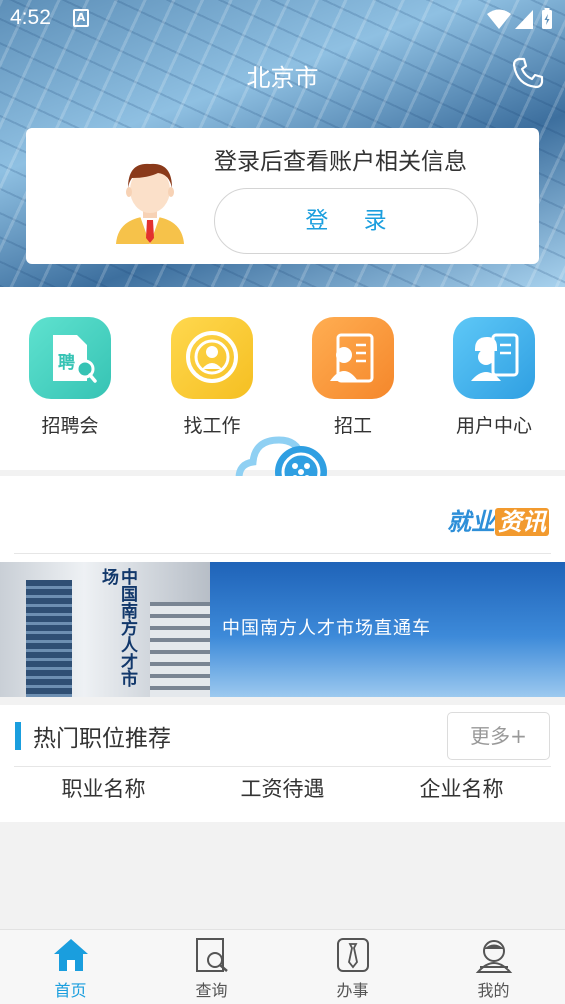  I want to click on column-job-name: 职业名称, so click(103, 789).